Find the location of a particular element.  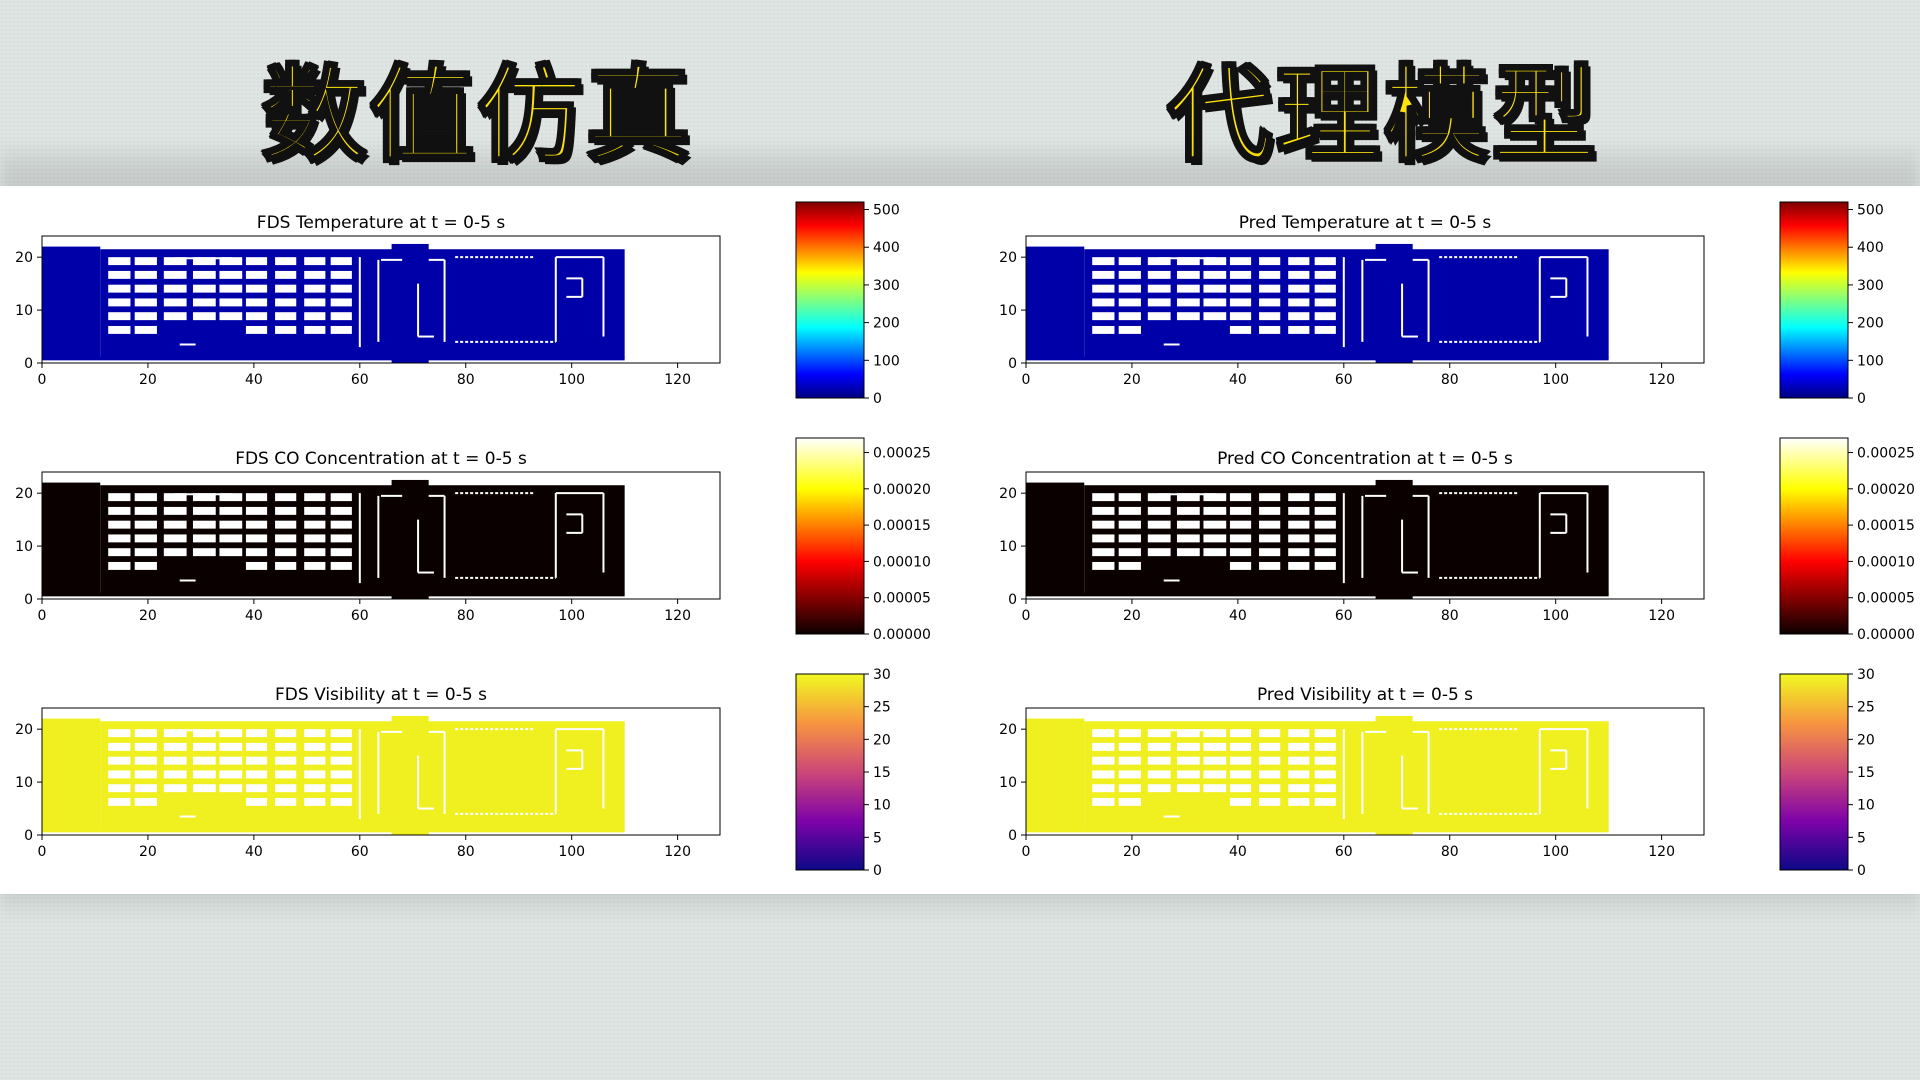

colorbar-tick-label: 0.00025 is located at coordinates (902, 454).